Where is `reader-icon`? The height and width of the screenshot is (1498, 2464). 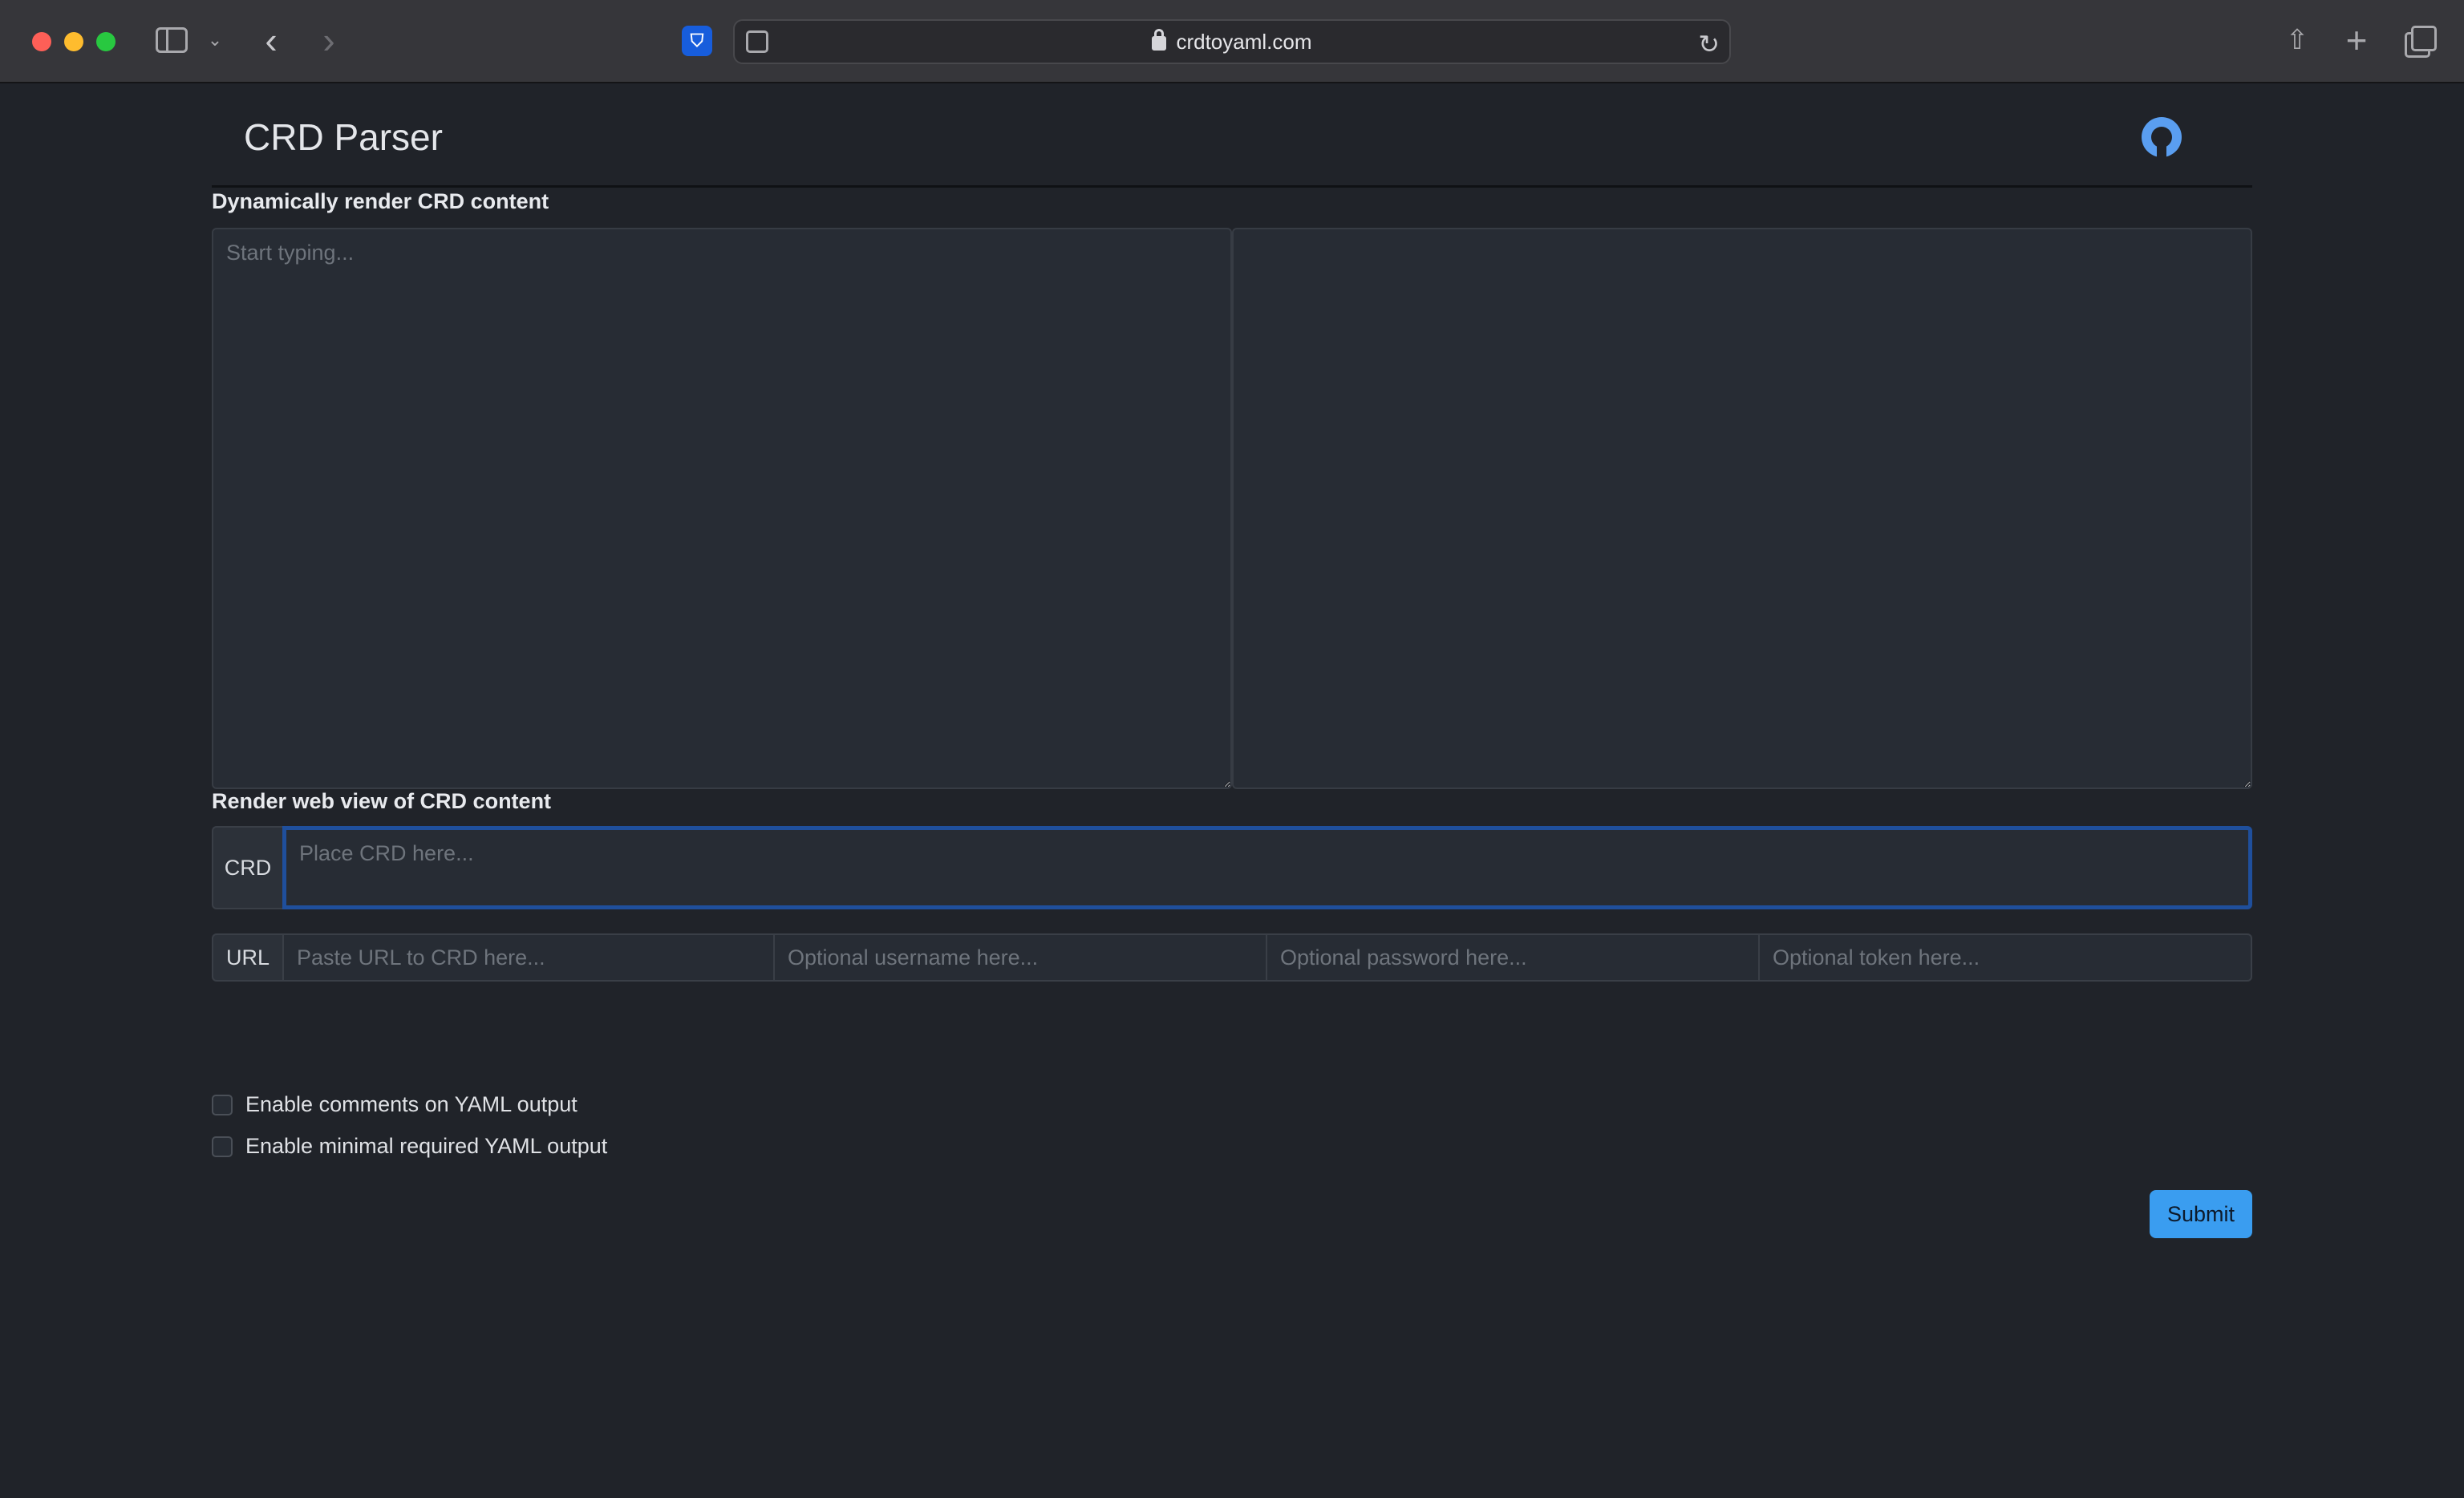
reader-icon is located at coordinates (757, 41).